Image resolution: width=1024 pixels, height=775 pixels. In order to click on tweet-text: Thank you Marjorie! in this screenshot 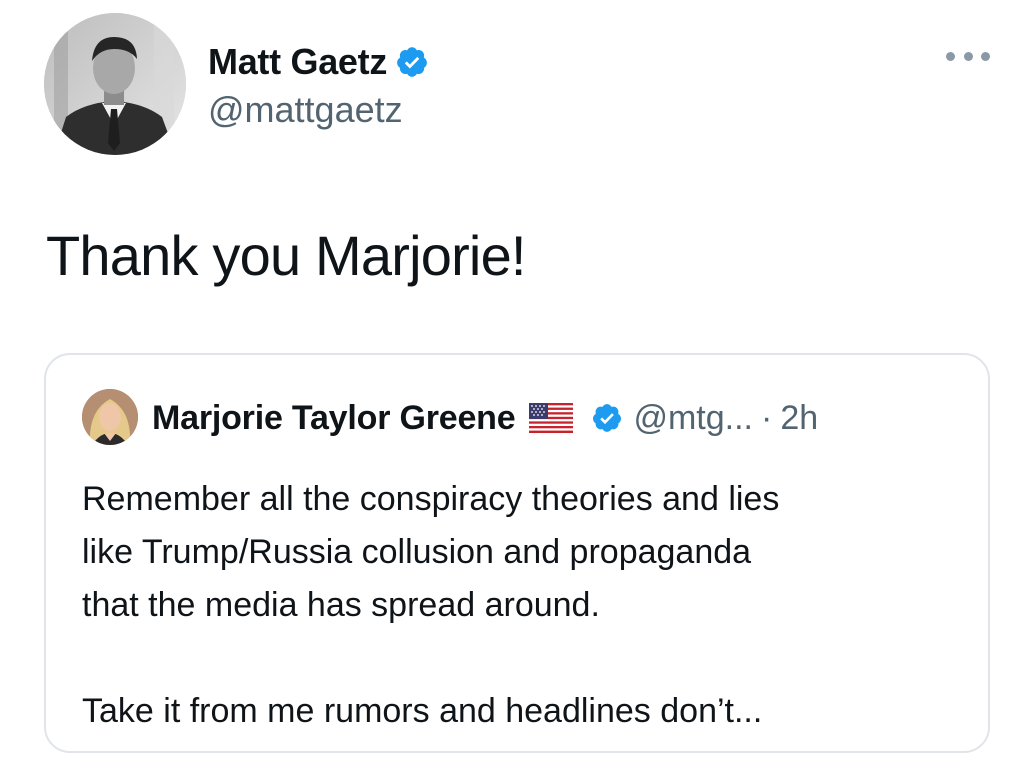, I will do `click(286, 255)`.